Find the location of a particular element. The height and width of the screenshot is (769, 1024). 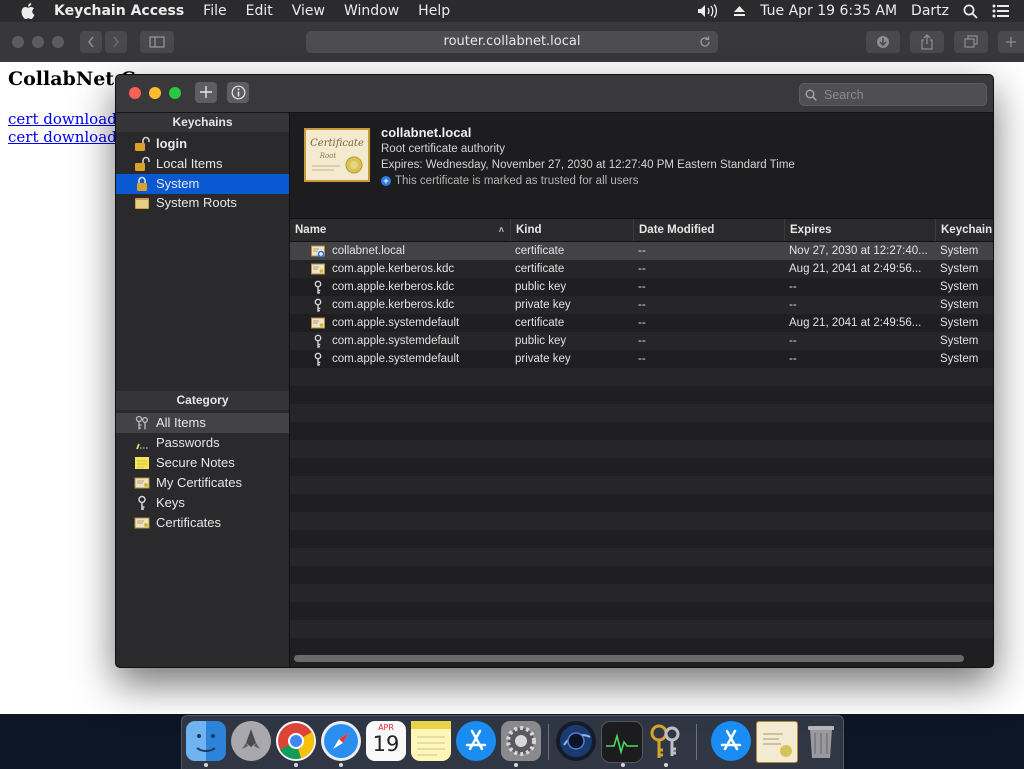

notes-icon is located at coordinates (431, 741).